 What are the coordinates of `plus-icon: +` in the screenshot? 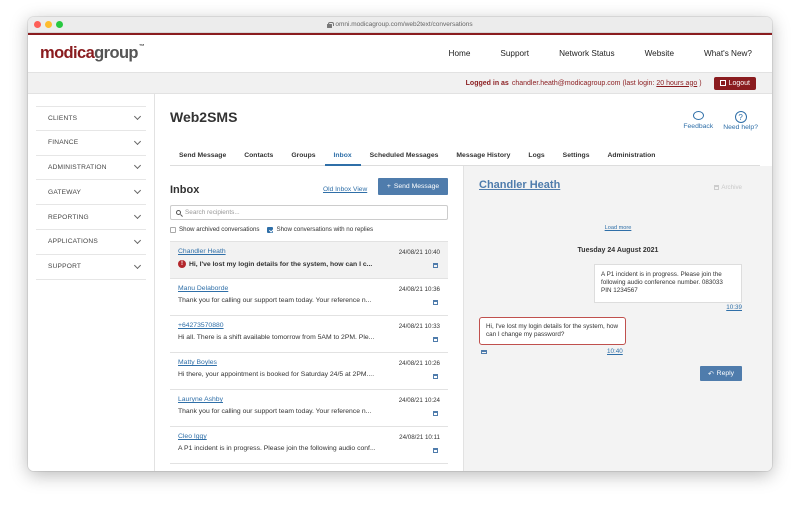 It's located at (388, 186).